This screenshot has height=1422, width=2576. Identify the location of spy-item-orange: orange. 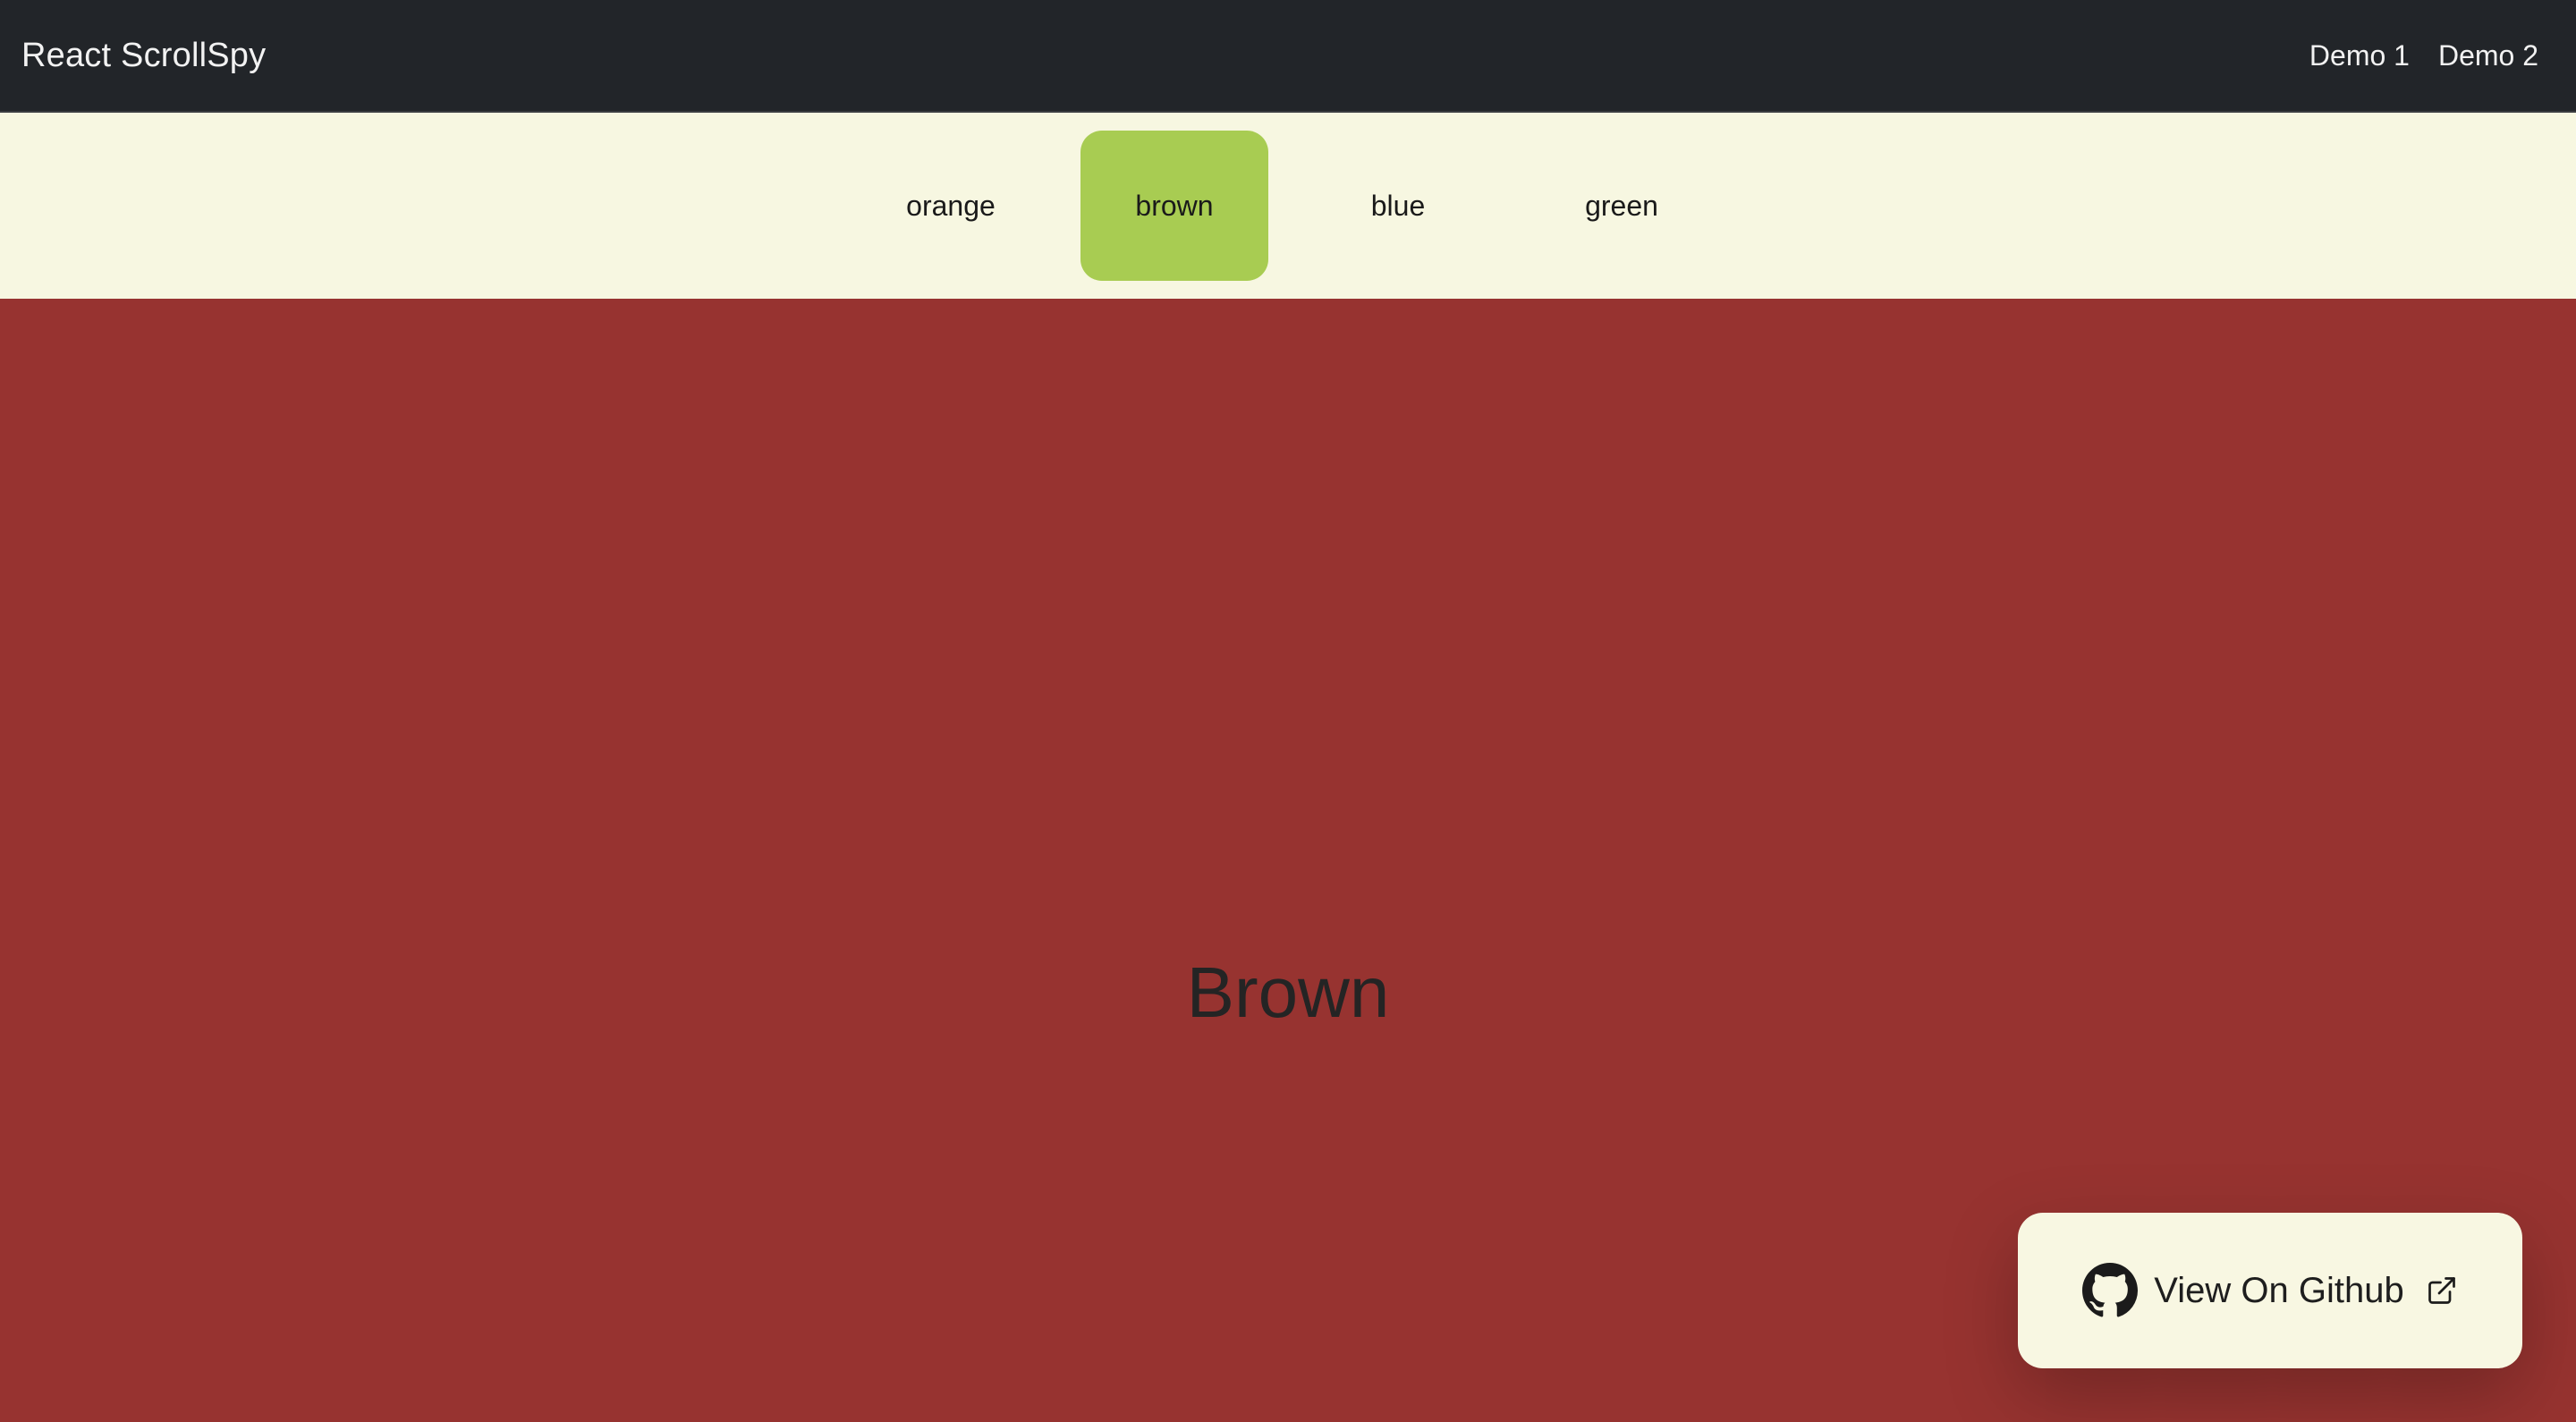
(951, 206).